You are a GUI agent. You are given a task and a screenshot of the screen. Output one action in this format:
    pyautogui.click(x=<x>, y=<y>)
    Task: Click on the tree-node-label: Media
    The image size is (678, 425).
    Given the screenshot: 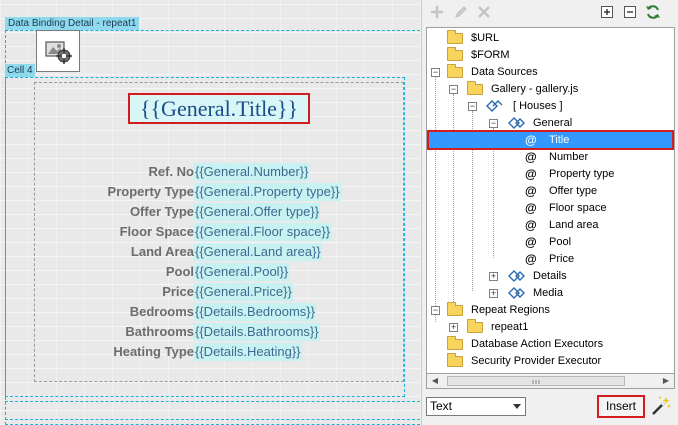 What is the action you would take?
    pyautogui.click(x=548, y=293)
    